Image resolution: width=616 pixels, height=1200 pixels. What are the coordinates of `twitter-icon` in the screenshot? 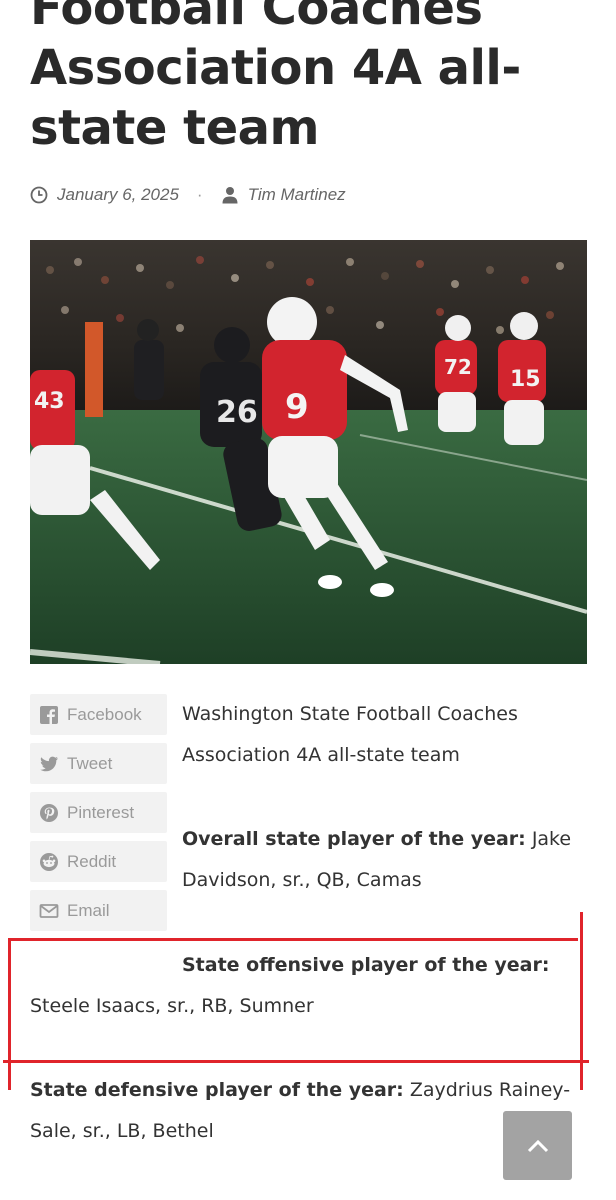 It's located at (49, 763).